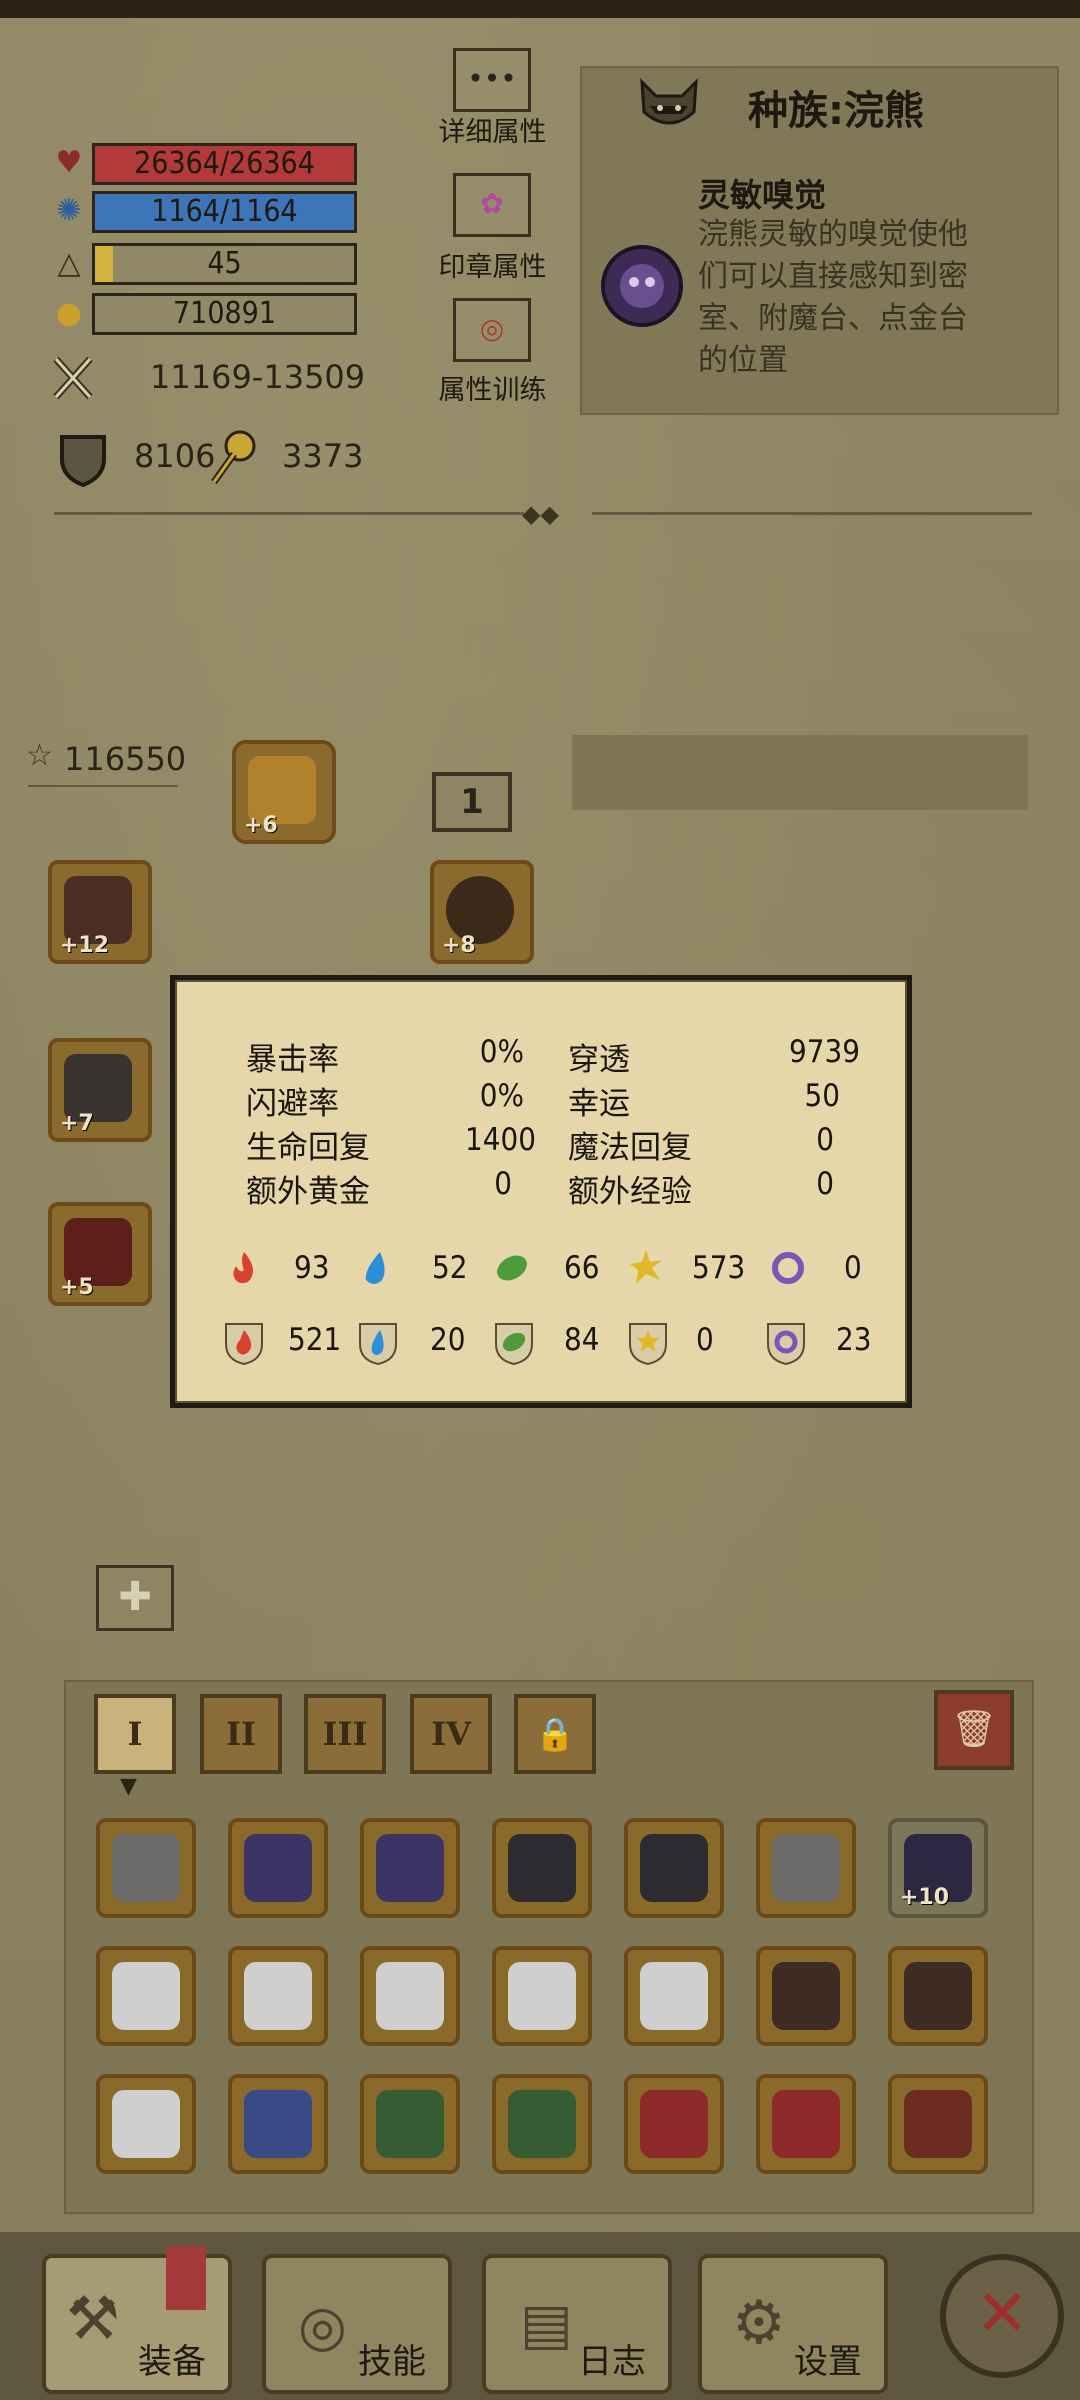  Describe the element at coordinates (292, 1060) in the screenshot. I see `crit-rate-label: 暴击率` at that location.